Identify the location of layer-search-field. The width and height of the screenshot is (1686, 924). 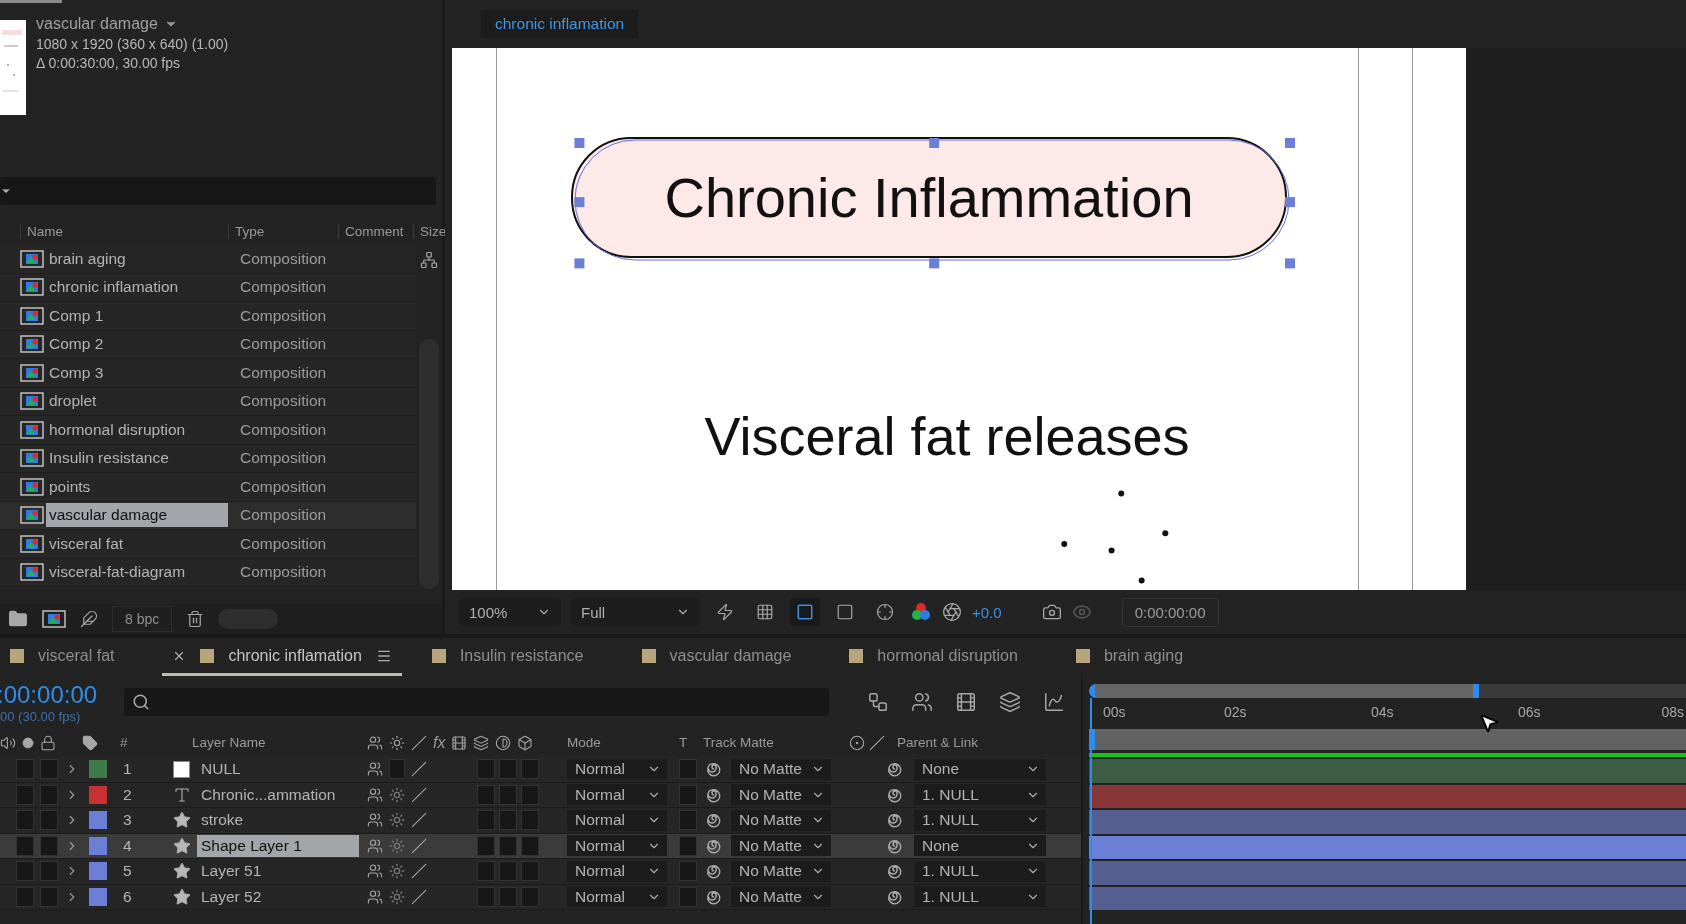
(476, 702).